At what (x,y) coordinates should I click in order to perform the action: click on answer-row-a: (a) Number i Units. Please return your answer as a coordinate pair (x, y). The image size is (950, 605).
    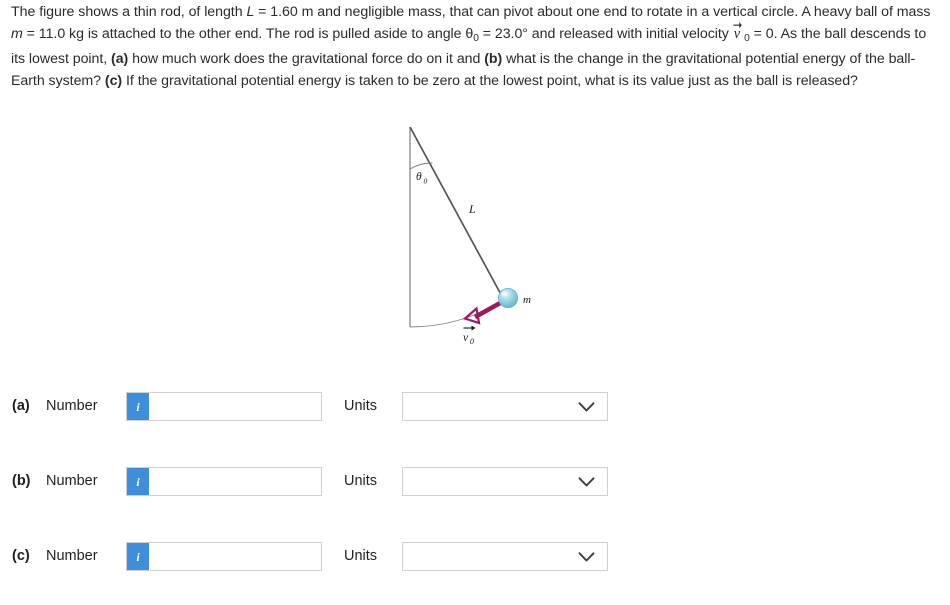
    Looking at the image, I should click on (325, 417).